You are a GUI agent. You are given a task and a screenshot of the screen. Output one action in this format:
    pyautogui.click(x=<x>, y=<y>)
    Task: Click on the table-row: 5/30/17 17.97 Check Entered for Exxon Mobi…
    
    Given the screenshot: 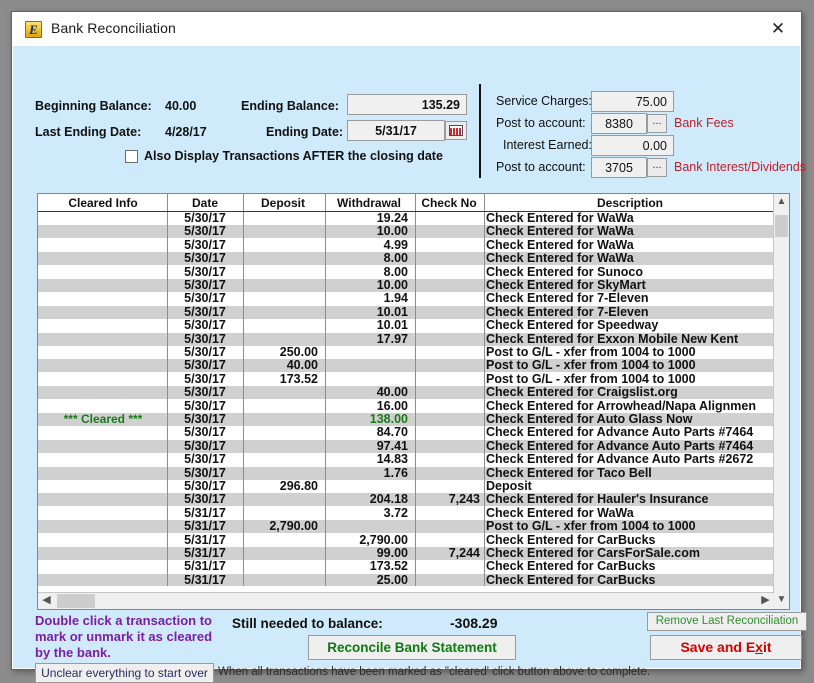 What is the action you would take?
    pyautogui.click(x=406, y=339)
    